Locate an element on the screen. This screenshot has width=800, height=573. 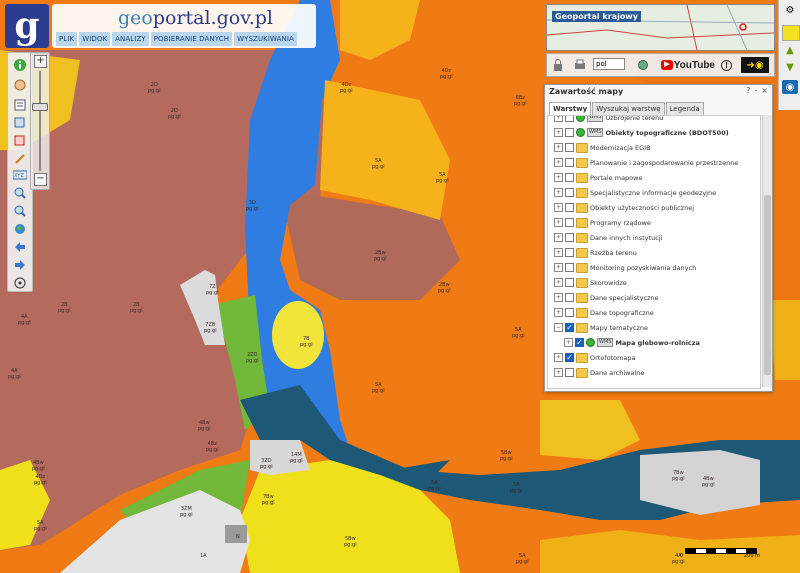
select-area-icon is located at coordinates (19, 122).